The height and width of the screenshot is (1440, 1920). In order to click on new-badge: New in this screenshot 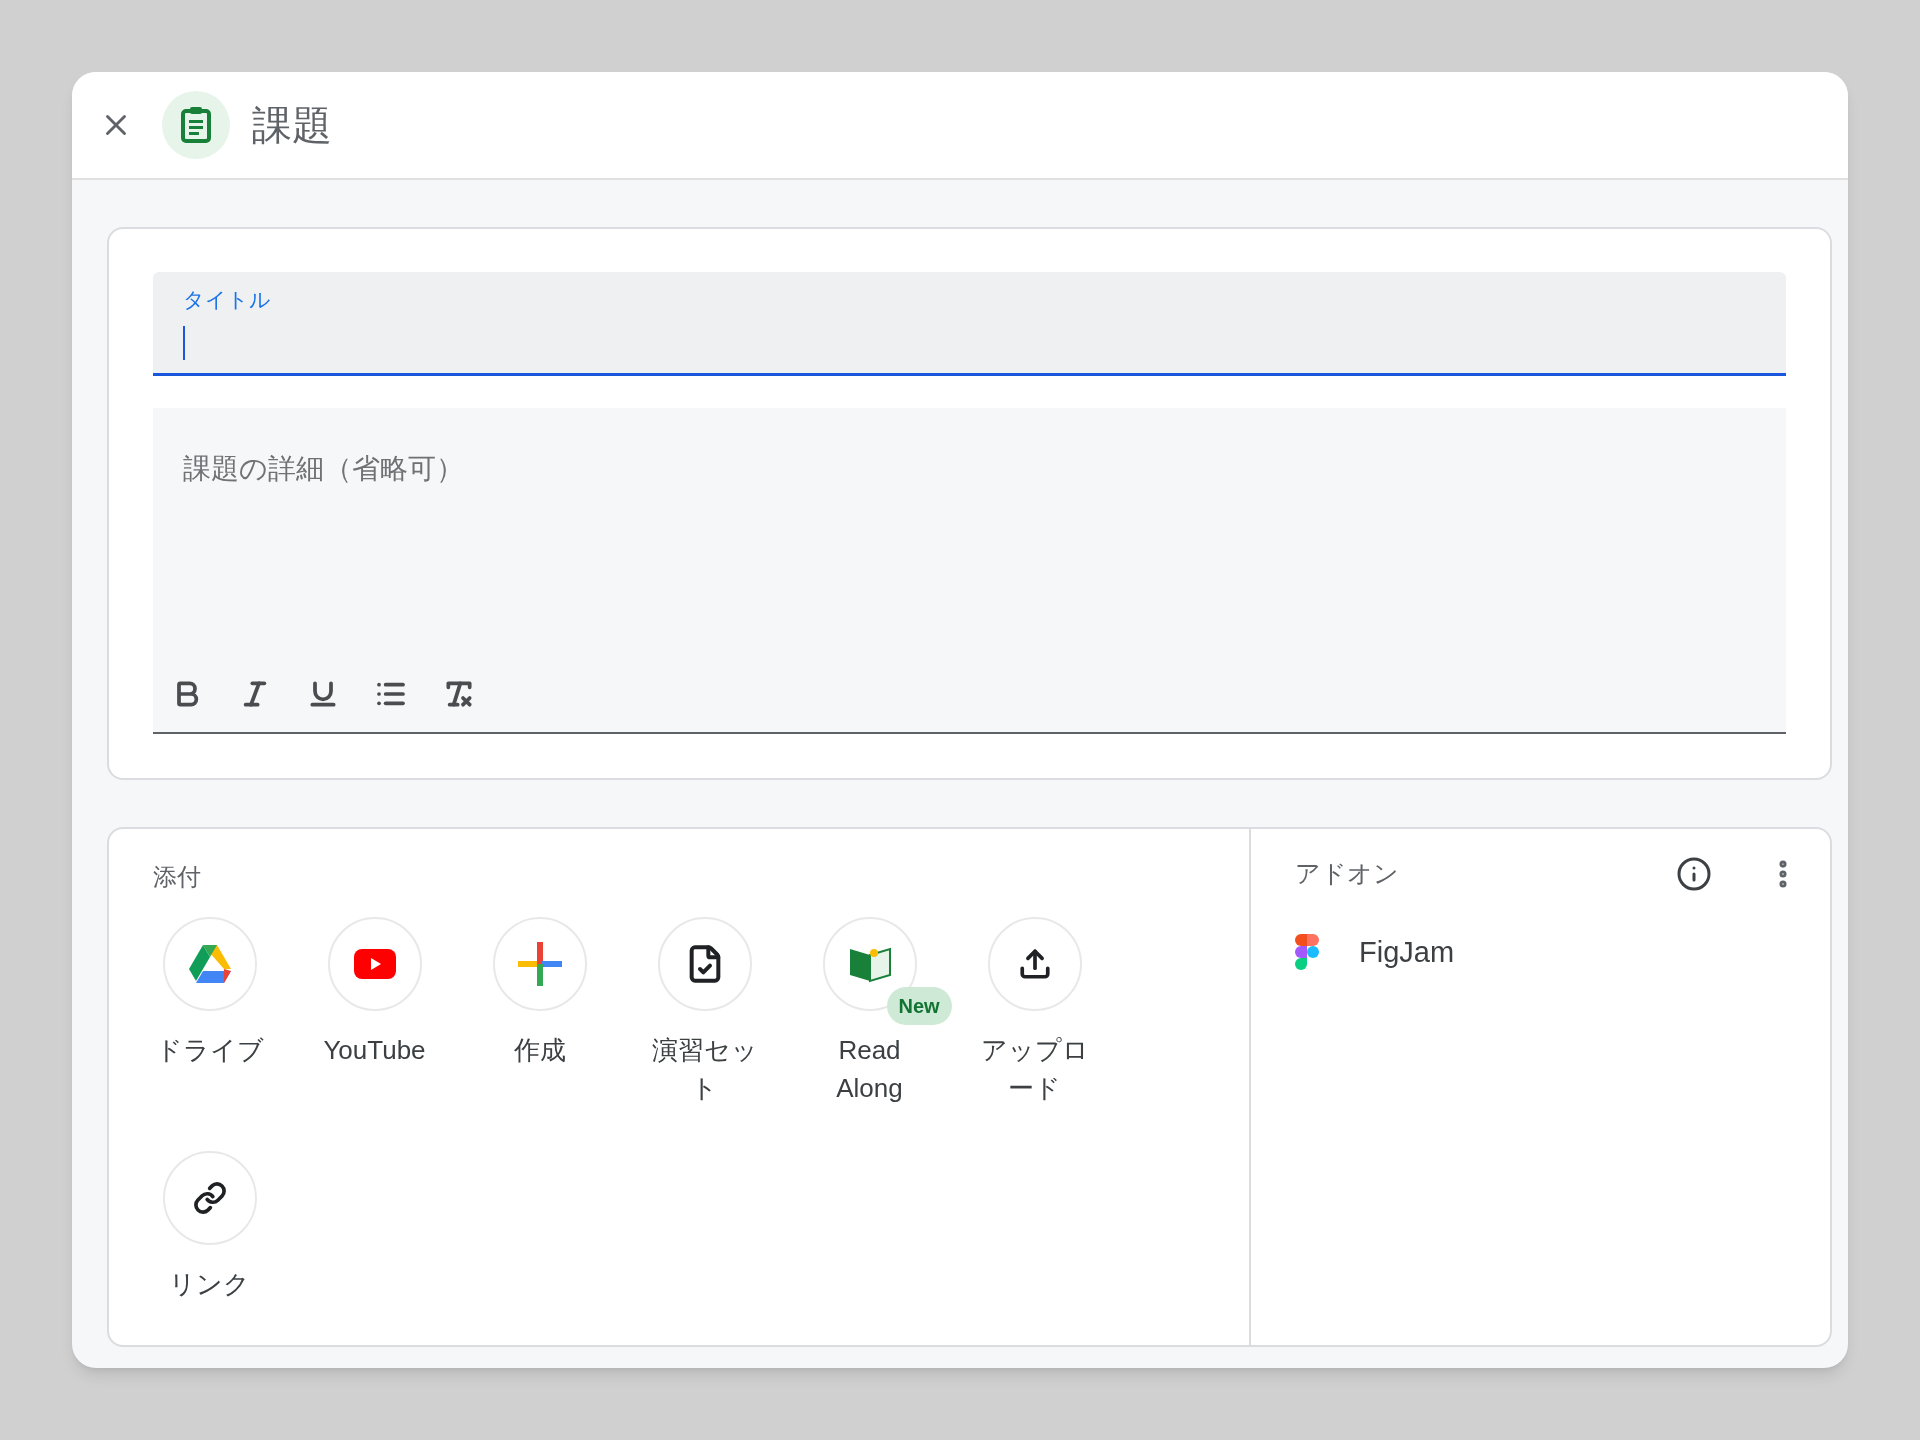, I will do `click(919, 1006)`.